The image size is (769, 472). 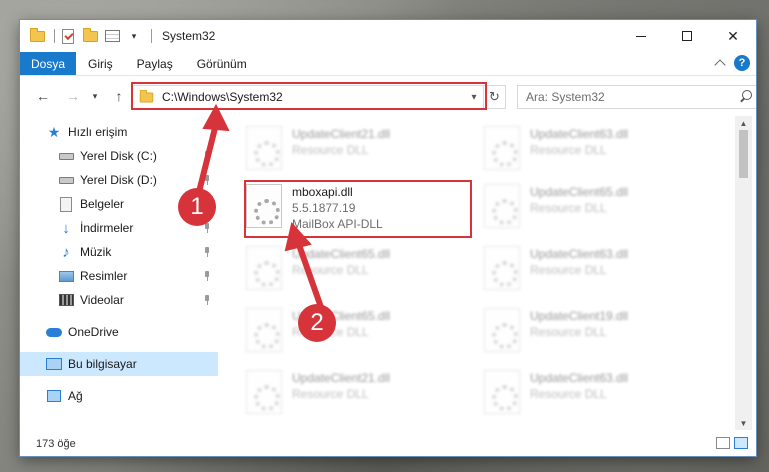 I want to click on arrow-step1-head, so click(x=216, y=117).